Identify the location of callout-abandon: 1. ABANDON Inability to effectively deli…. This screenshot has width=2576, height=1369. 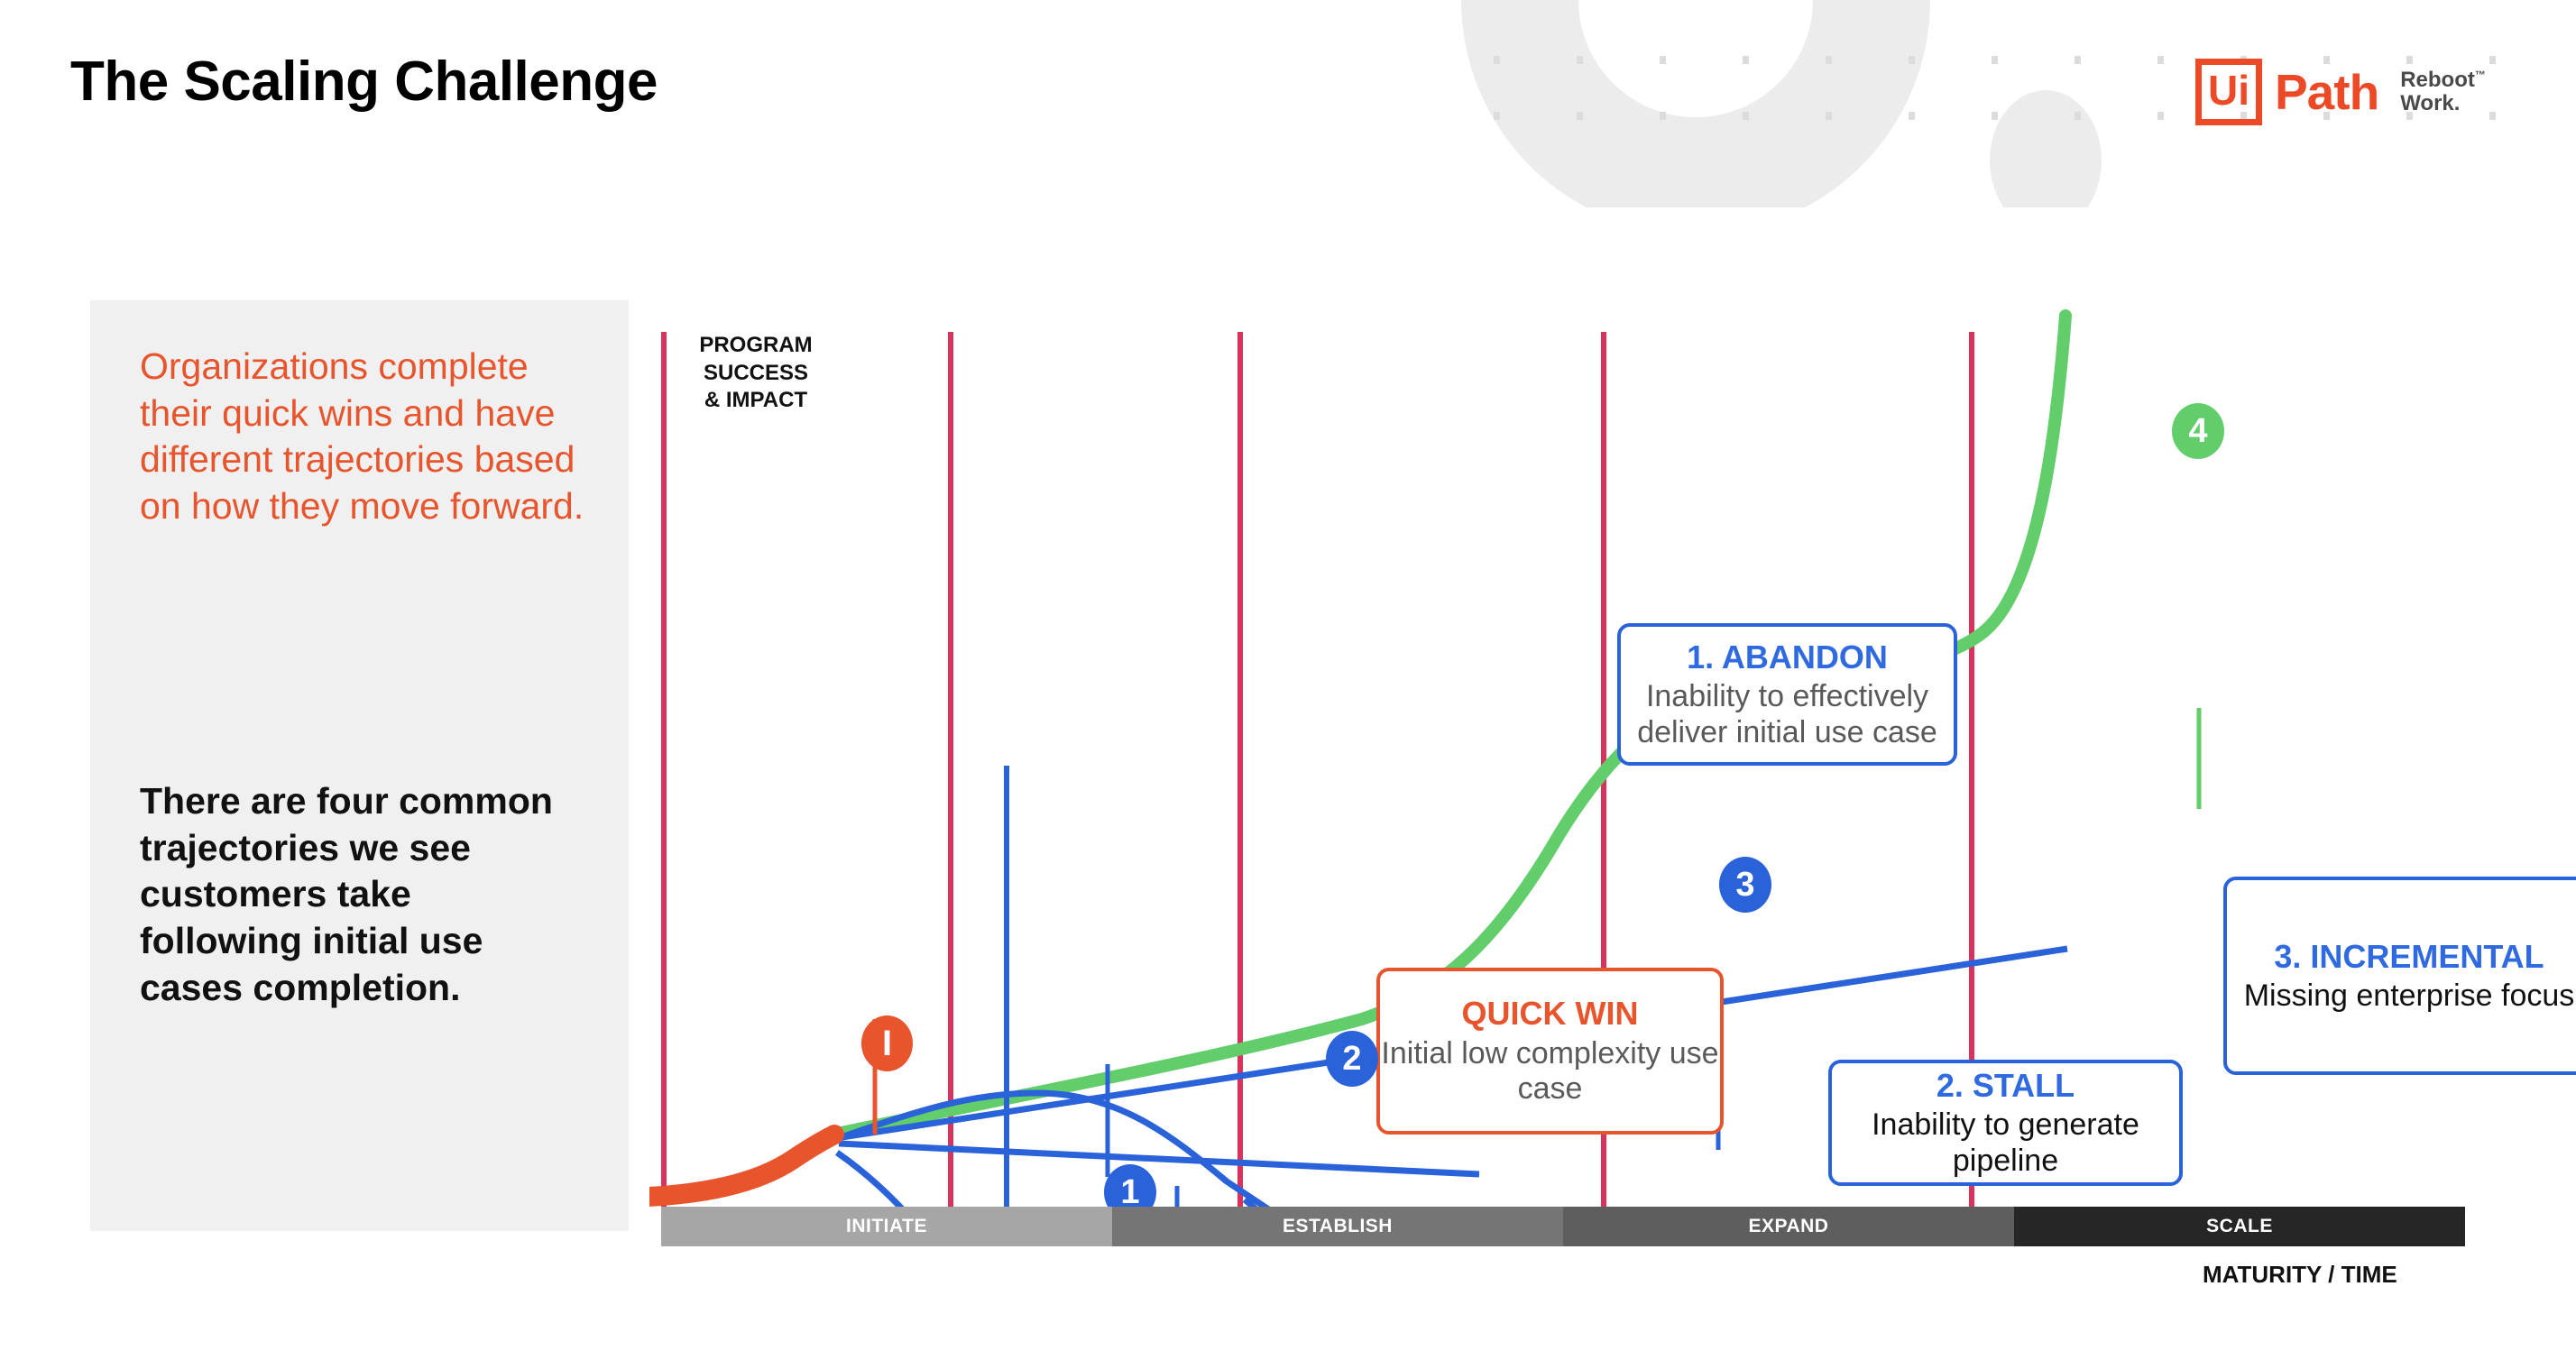
(1787, 694).